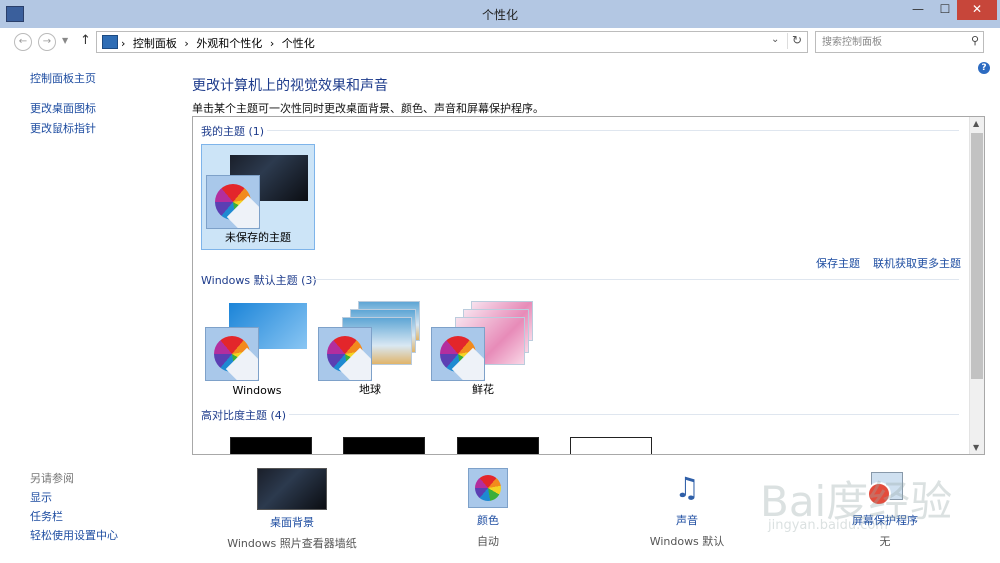  Describe the element at coordinates (796, 41) in the screenshot. I see `refresh-icon: ↻` at that location.